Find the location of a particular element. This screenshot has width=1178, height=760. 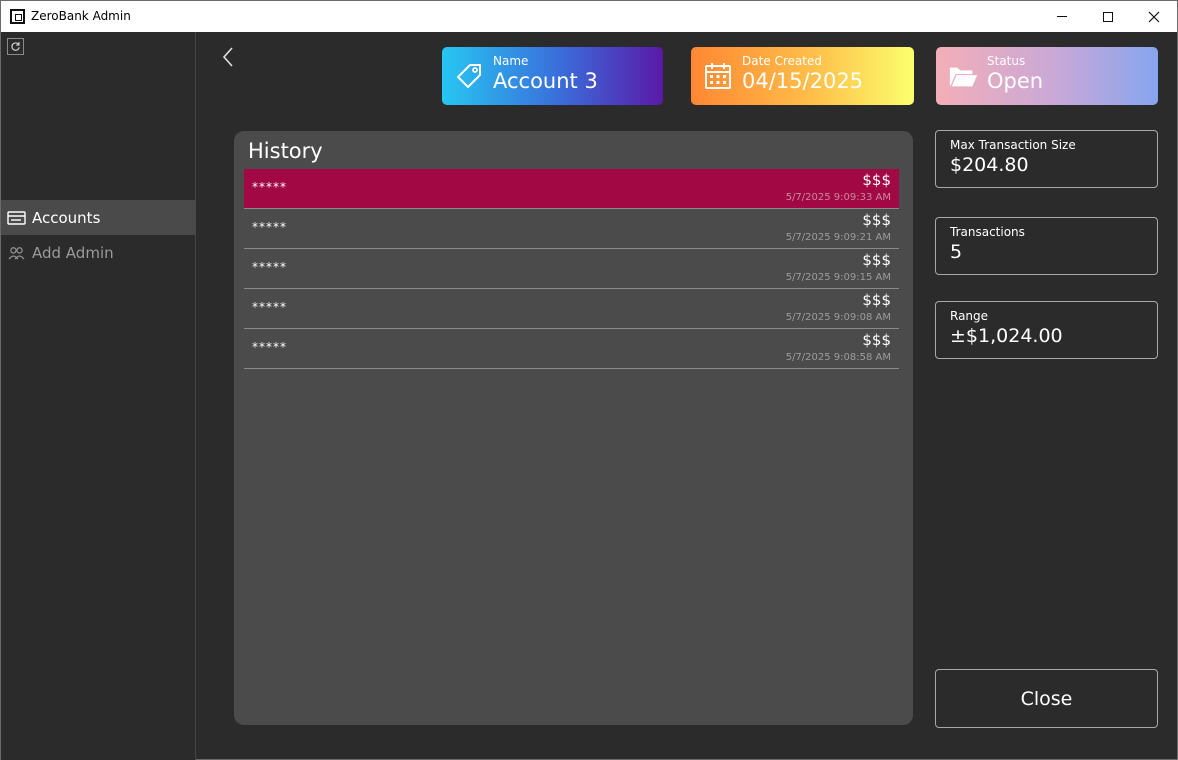

transaction-timestamp: 5/7/2025 9:09:08 AM is located at coordinates (838, 317).